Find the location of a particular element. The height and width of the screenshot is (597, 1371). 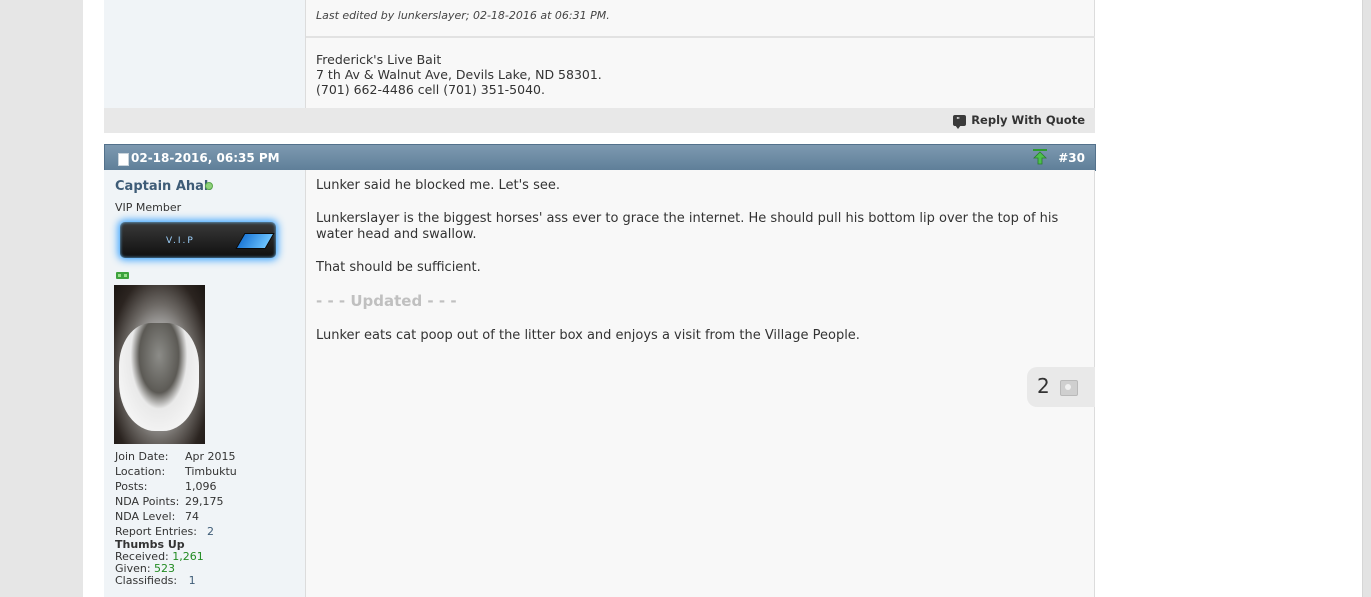

post-number-link: #30 is located at coordinates (1071, 158).